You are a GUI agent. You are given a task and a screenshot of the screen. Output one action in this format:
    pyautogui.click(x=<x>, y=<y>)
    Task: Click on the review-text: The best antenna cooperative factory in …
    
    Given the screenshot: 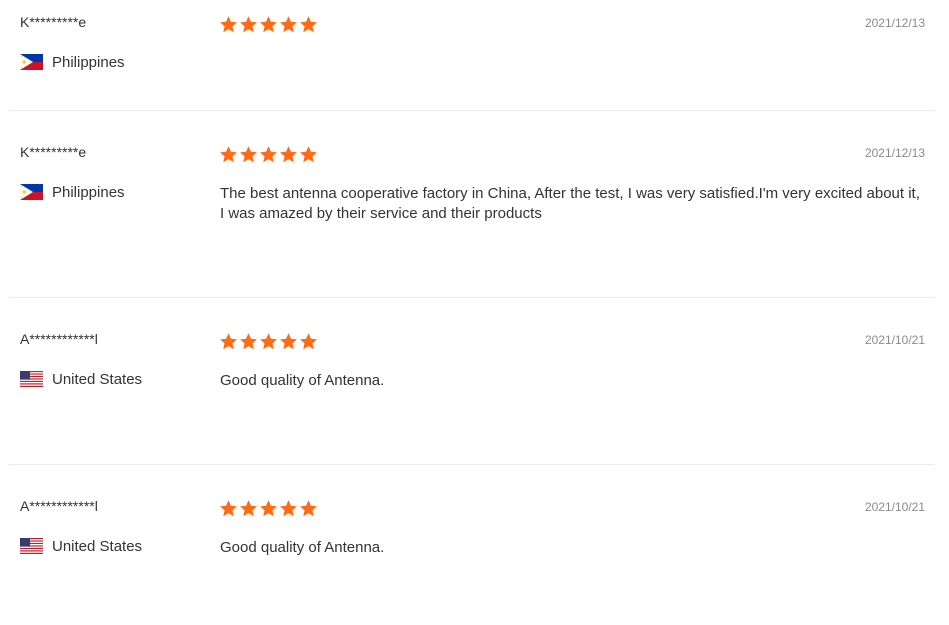 What is the action you would take?
    pyautogui.click(x=577, y=203)
    